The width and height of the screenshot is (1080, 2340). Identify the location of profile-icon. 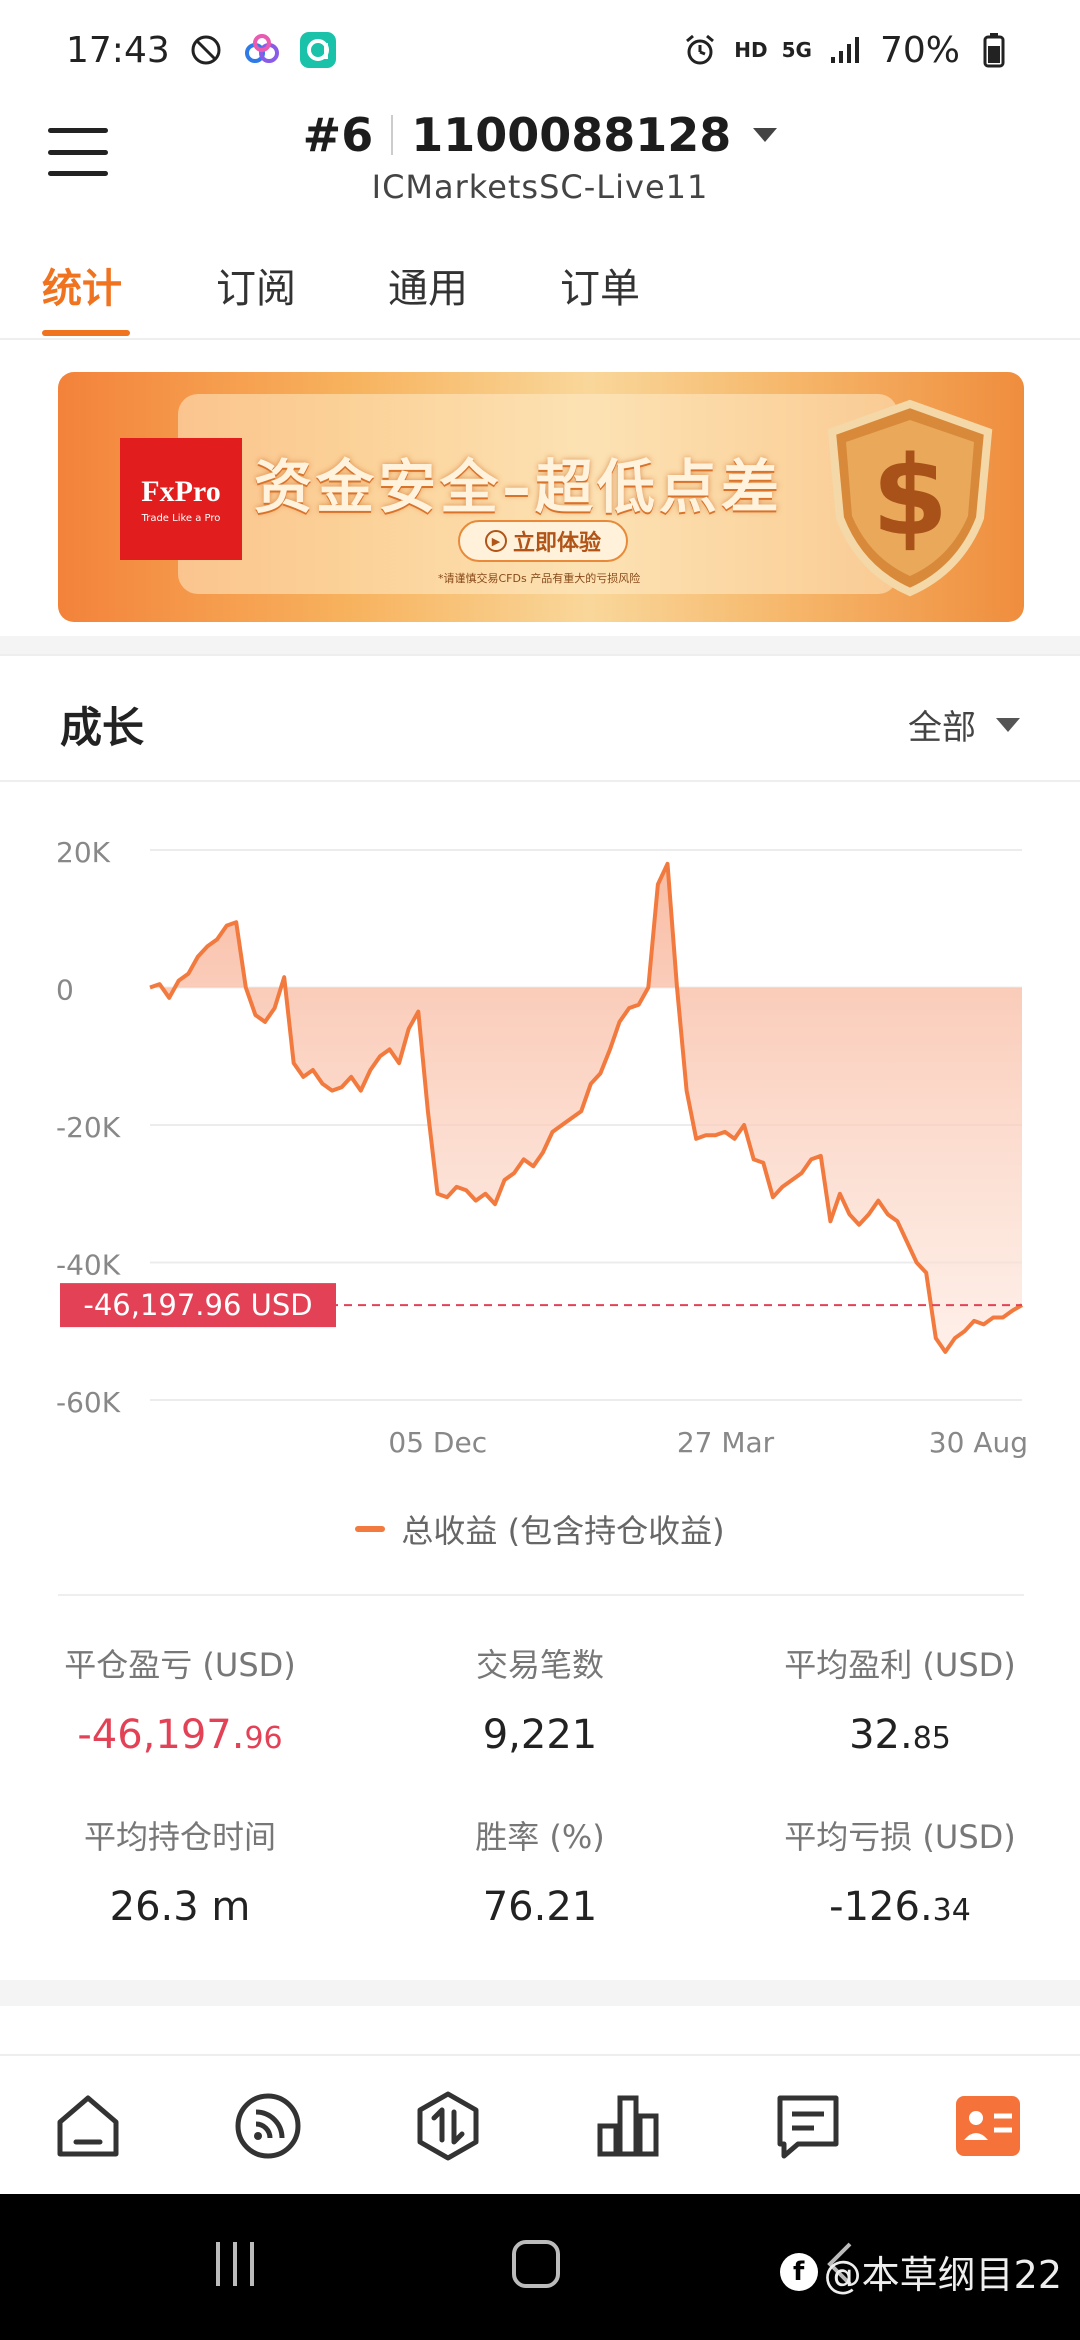
(988, 2126).